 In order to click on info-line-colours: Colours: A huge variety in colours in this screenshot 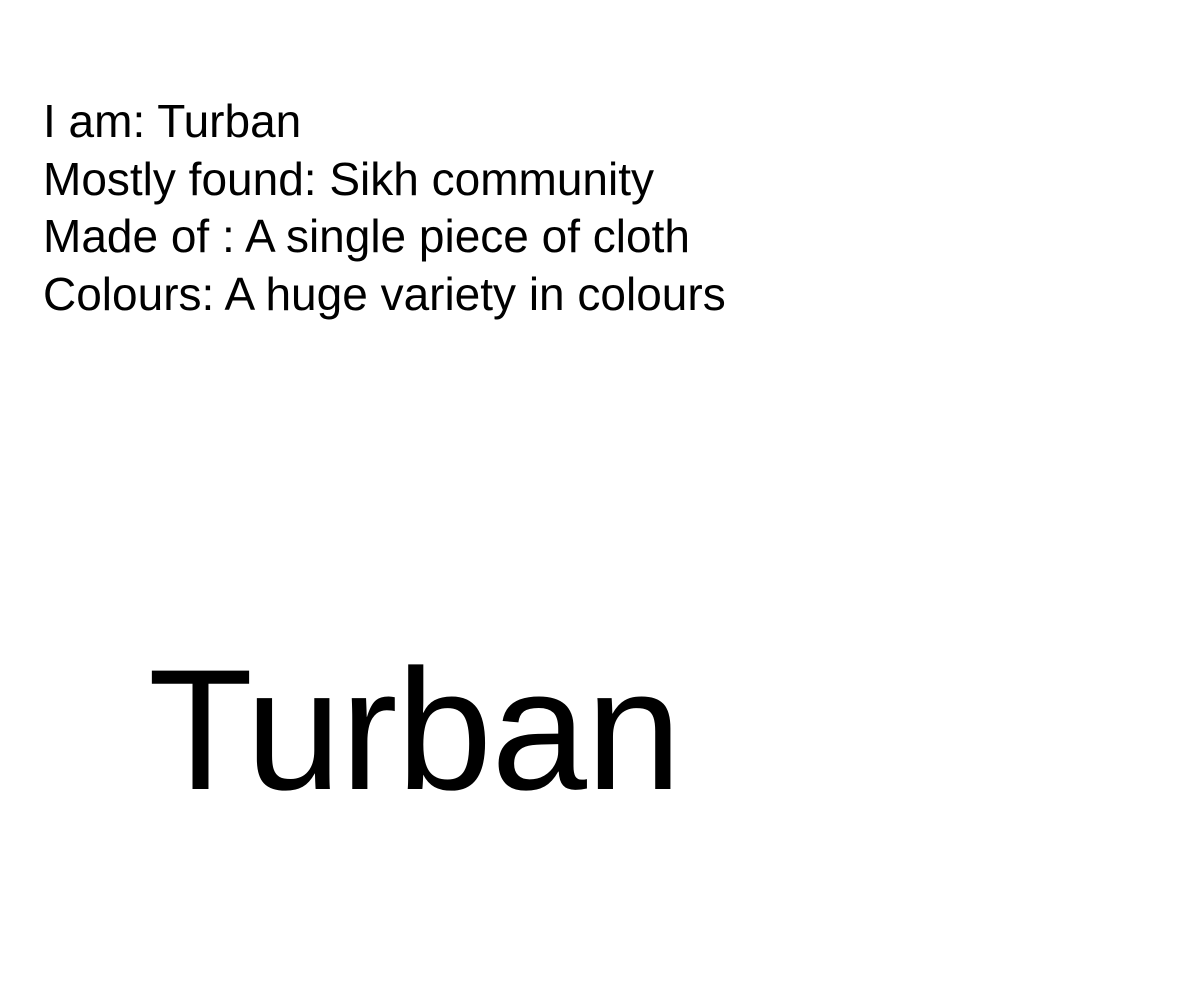, I will do `click(384, 293)`.